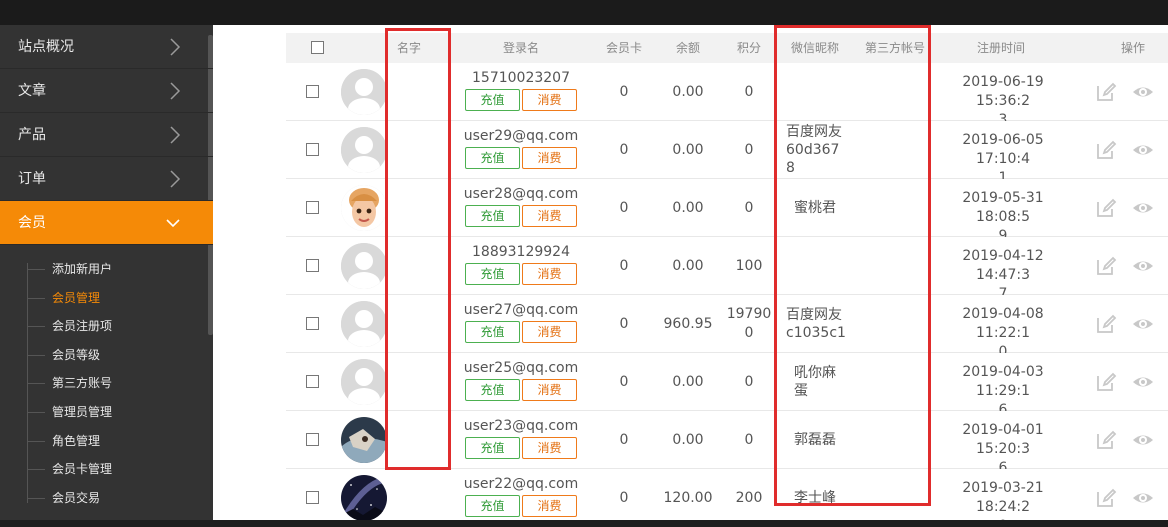 The width and height of the screenshot is (1168, 527). I want to click on sidebar-item-1: 文章, so click(106, 91).